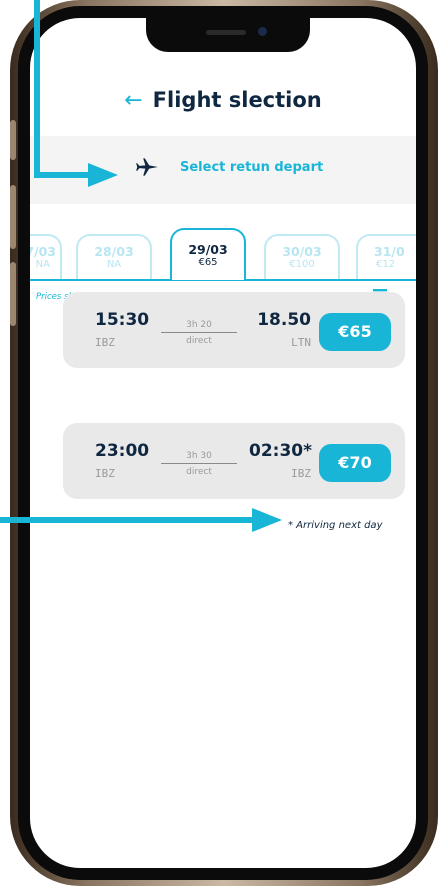  Describe the element at coordinates (284, 320) in the screenshot. I see `arrival-time: 18.50` at that location.